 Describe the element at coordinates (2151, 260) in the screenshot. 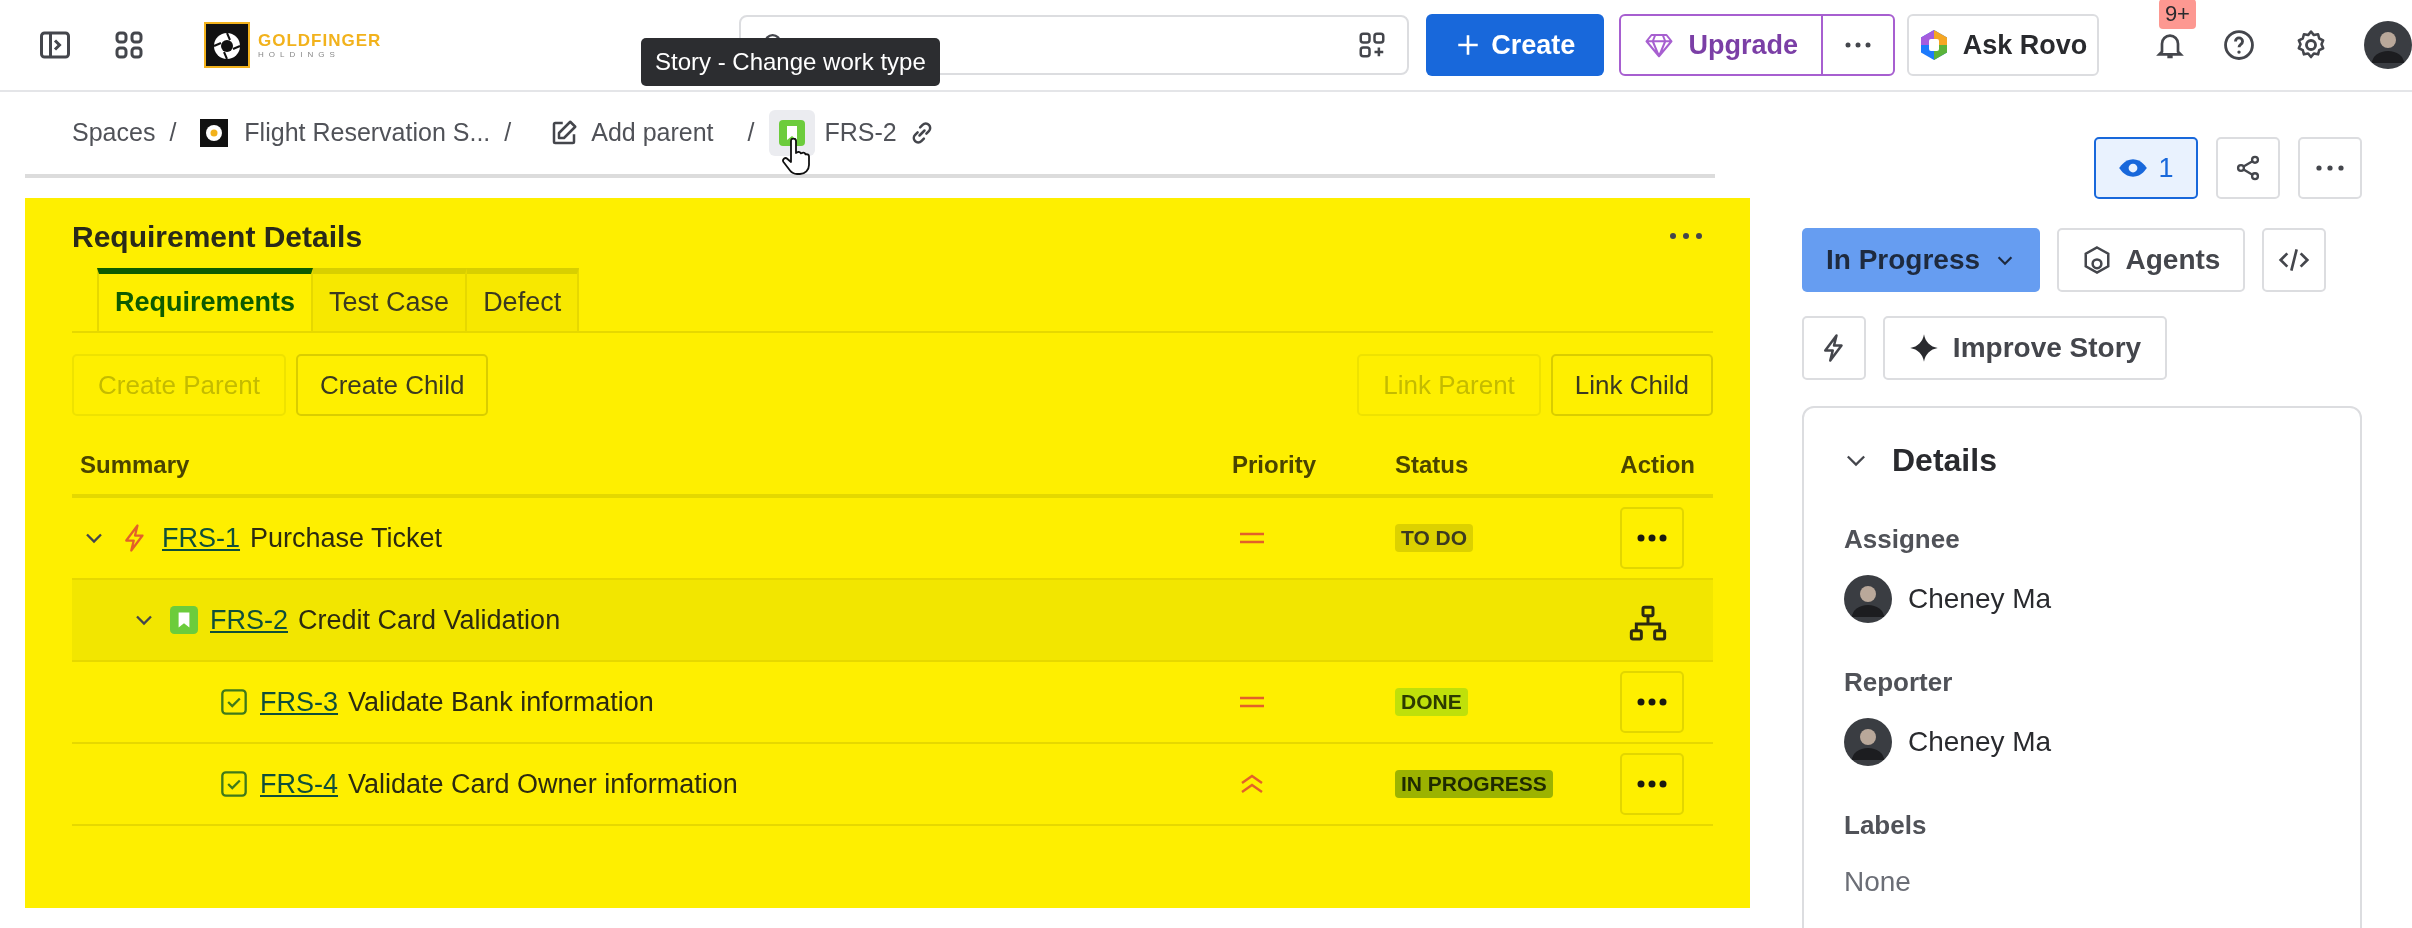

I see `agents-button: Agents` at that location.